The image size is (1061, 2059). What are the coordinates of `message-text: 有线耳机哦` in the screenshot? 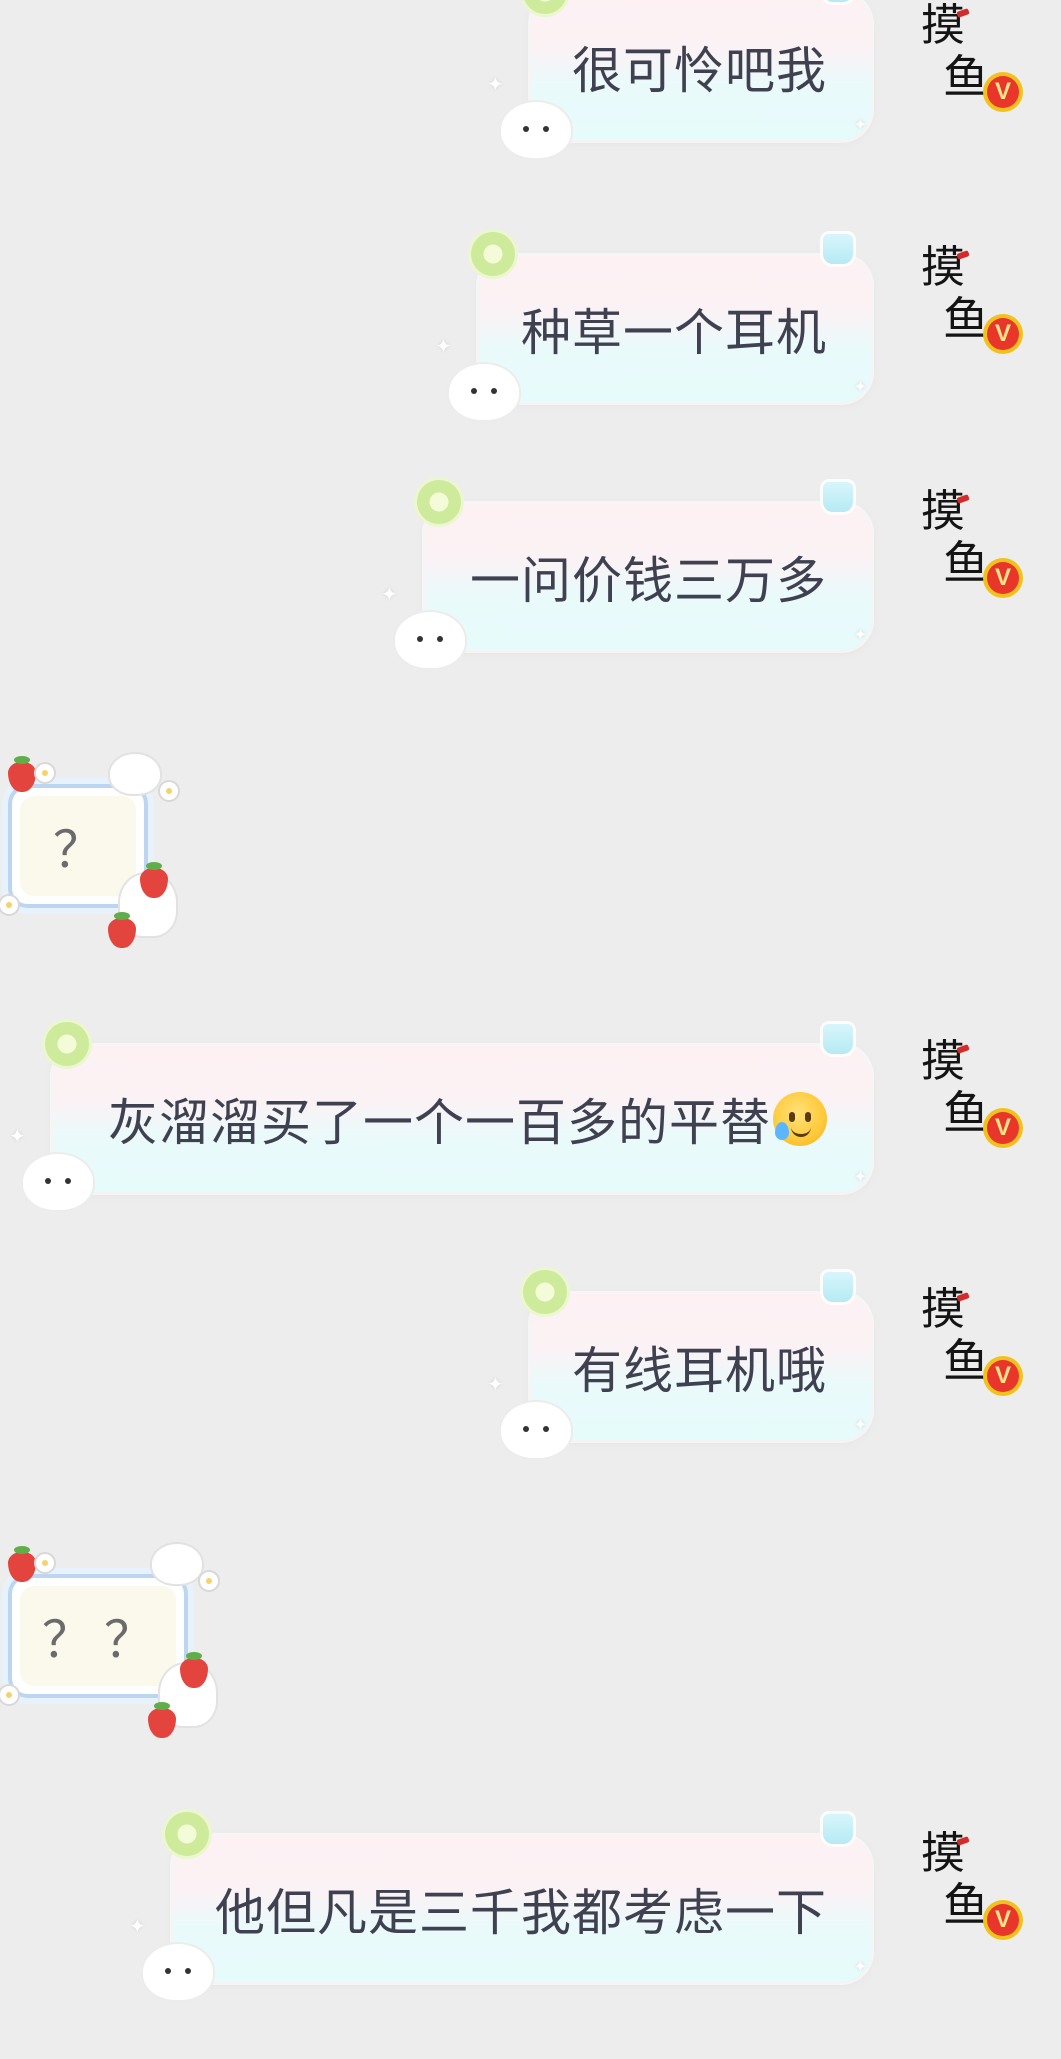 It's located at (699, 1371).